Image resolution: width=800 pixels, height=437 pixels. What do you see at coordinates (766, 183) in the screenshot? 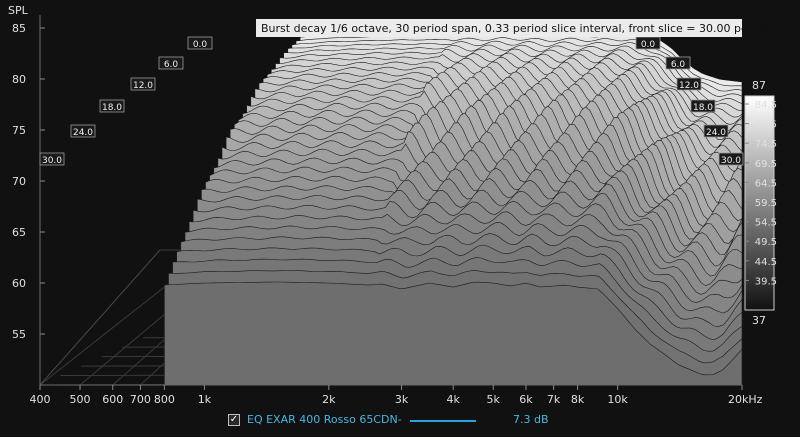
I see `color-scale-tick-label: 64.5` at bounding box center [766, 183].